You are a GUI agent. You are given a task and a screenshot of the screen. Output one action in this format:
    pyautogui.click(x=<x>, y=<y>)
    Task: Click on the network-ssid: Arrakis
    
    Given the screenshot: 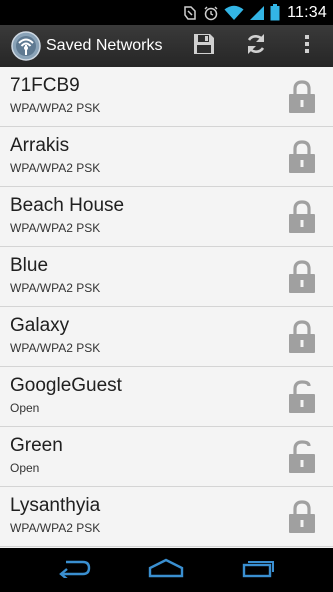 What is the action you would take?
    pyautogui.click(x=40, y=145)
    